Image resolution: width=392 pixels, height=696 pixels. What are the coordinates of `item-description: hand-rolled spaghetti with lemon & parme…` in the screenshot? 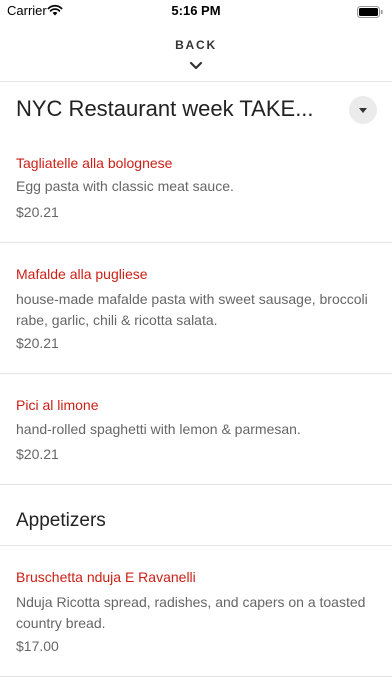 It's located at (158, 429).